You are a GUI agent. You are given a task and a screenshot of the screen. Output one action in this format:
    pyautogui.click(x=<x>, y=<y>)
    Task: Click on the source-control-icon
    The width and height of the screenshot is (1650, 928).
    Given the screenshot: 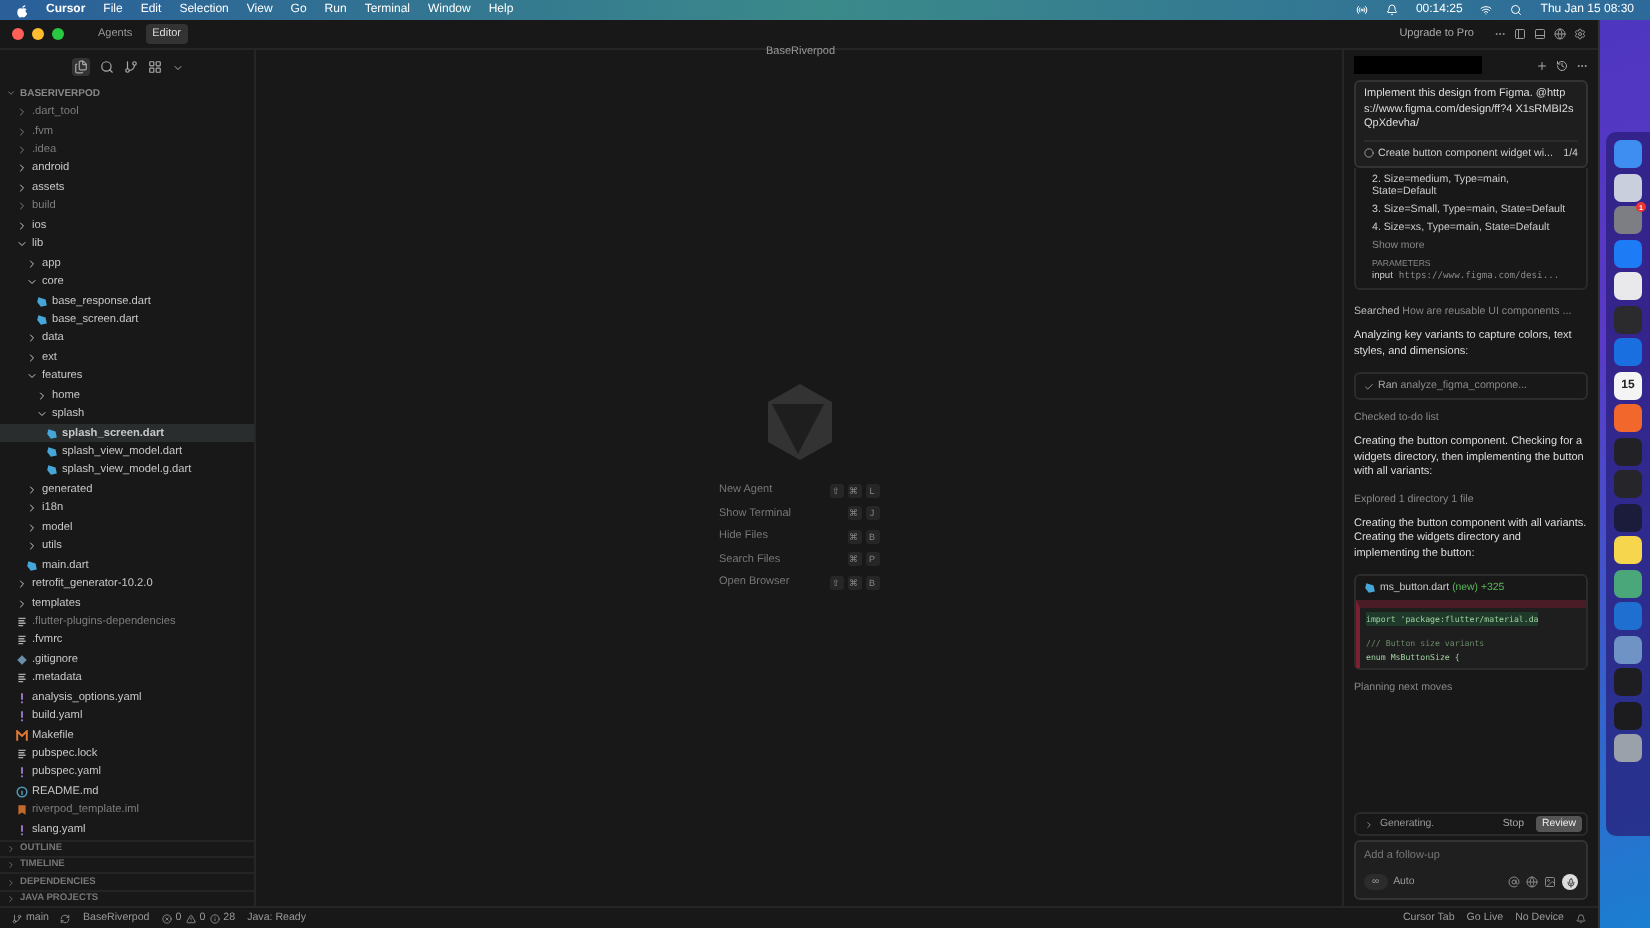 What is the action you would take?
    pyautogui.click(x=130, y=67)
    